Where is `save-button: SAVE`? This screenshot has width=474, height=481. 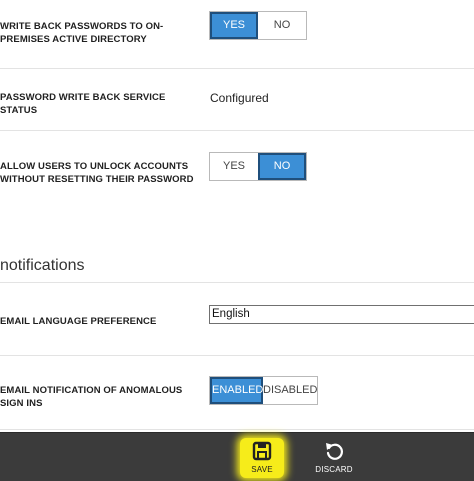 save-button: SAVE is located at coordinates (262, 458).